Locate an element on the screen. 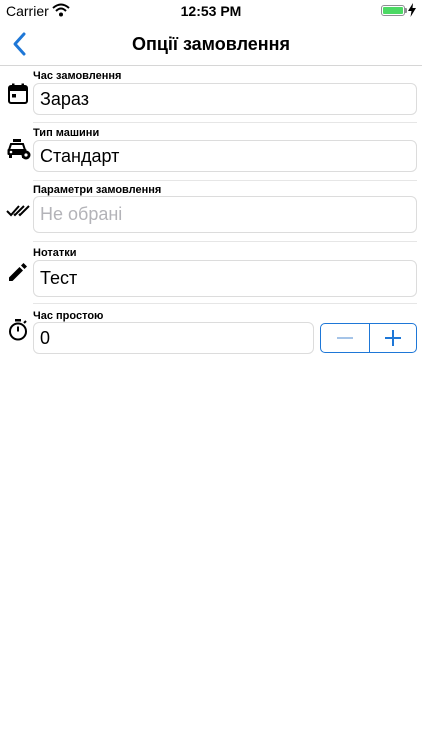  page-title: Опції замовлення is located at coordinates (211, 44).